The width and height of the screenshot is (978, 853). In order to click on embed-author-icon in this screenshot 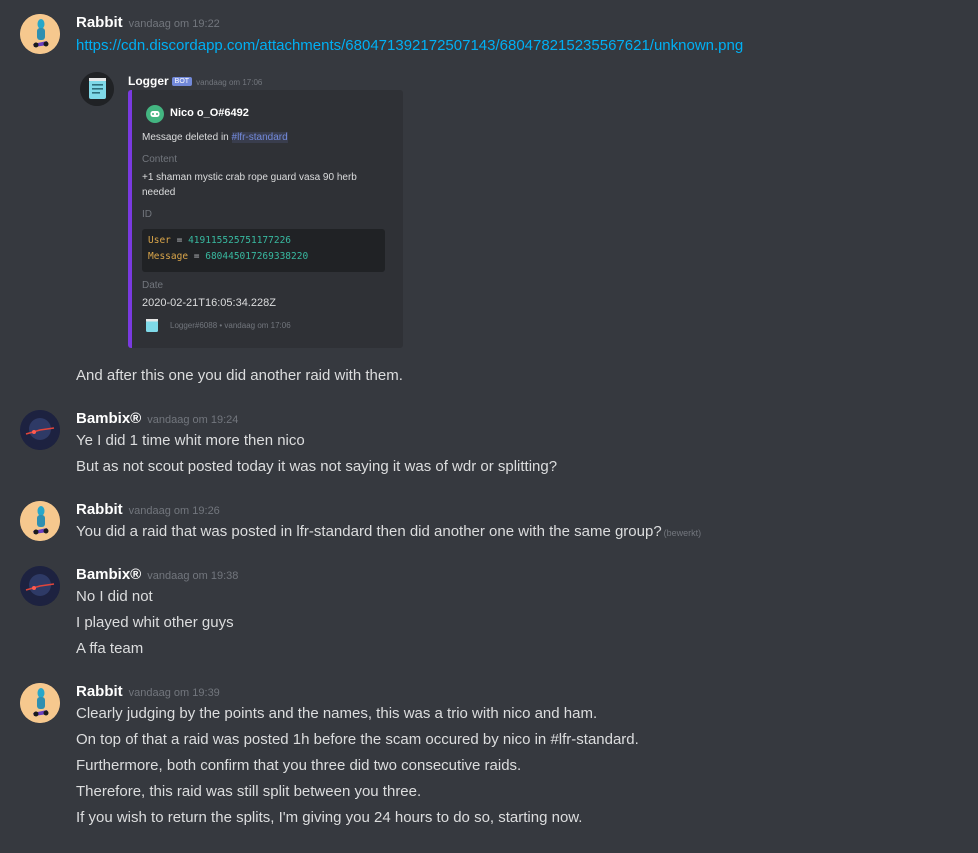, I will do `click(155, 116)`.